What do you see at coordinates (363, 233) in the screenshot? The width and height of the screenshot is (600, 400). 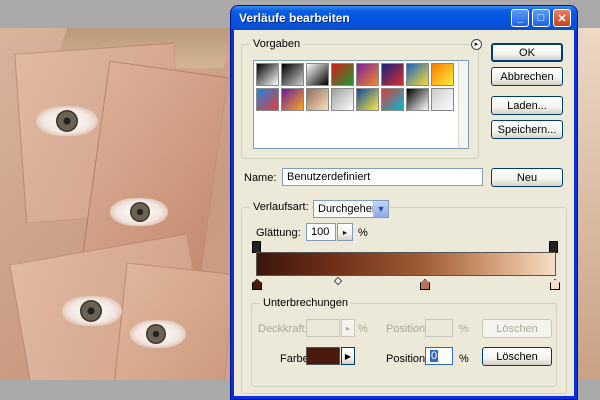 I see `smoothness-unit: %` at bounding box center [363, 233].